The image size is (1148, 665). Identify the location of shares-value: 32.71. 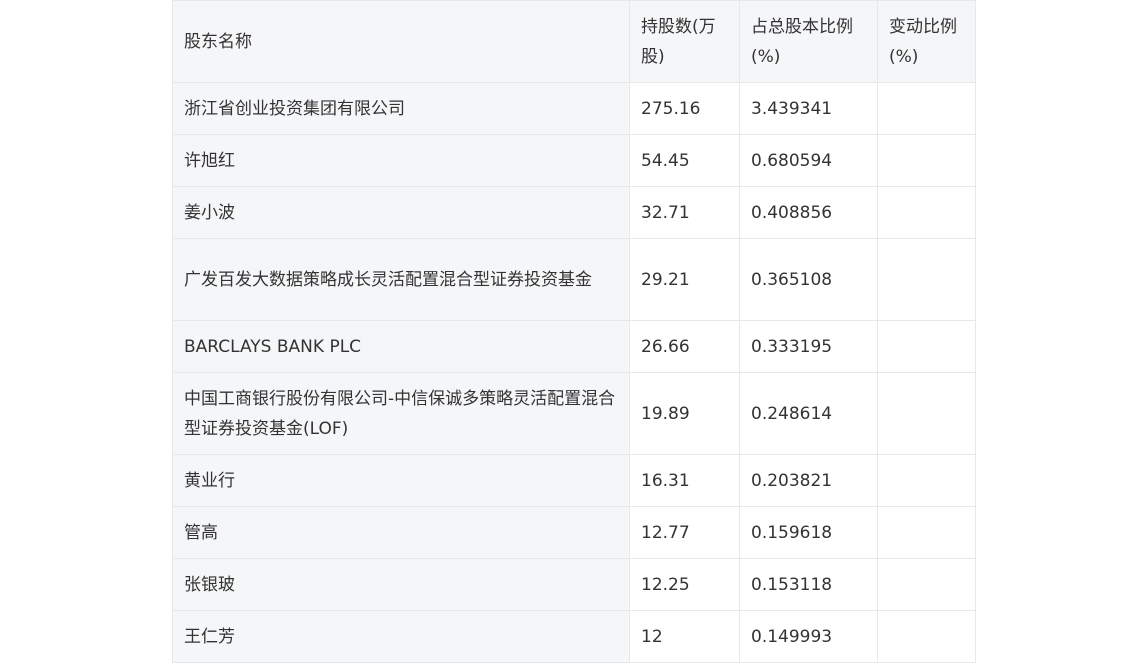
(684, 212).